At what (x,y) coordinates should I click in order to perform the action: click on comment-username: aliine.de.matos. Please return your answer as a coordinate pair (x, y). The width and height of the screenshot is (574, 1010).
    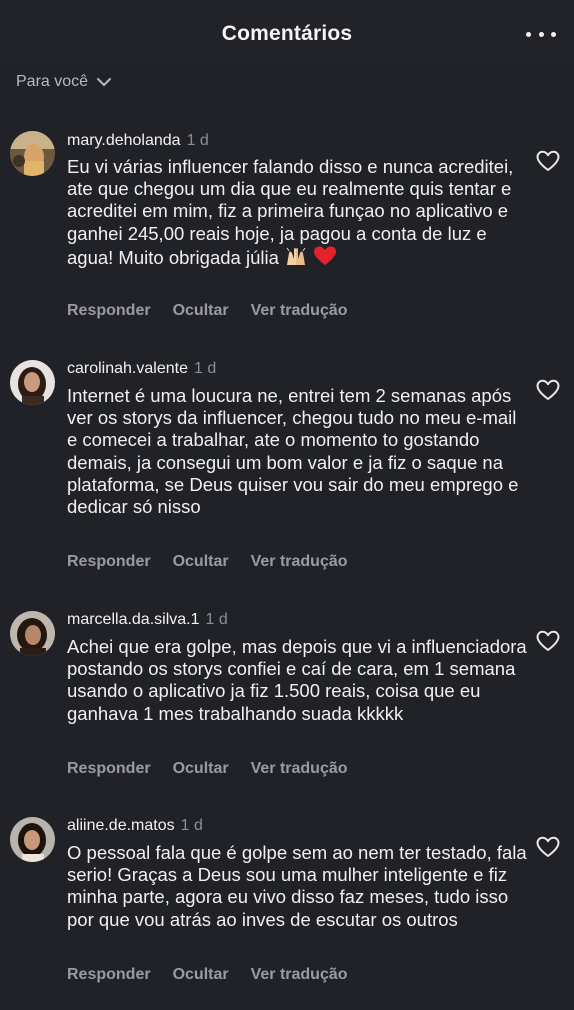
    Looking at the image, I should click on (121, 825).